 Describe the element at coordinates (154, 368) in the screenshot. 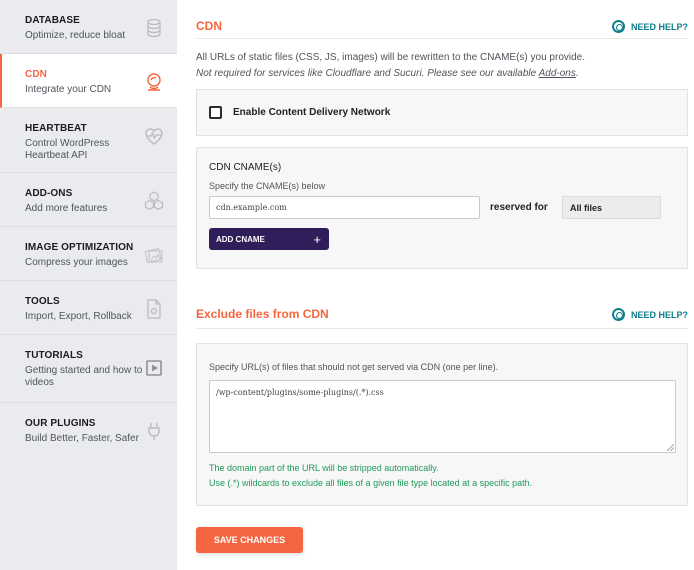

I see `play-icon` at that location.